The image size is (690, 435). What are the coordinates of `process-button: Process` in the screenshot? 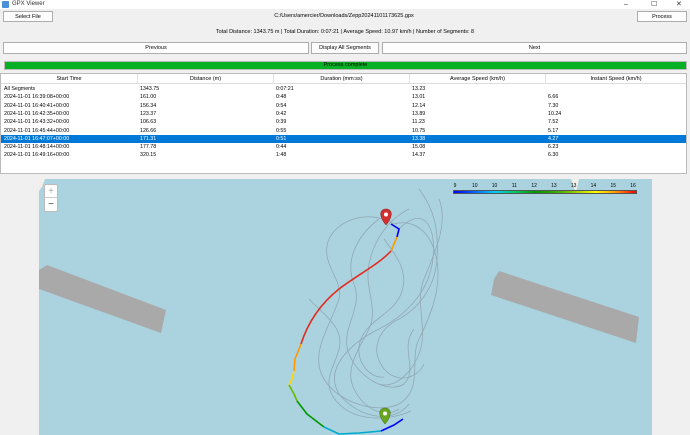 It's located at (662, 16).